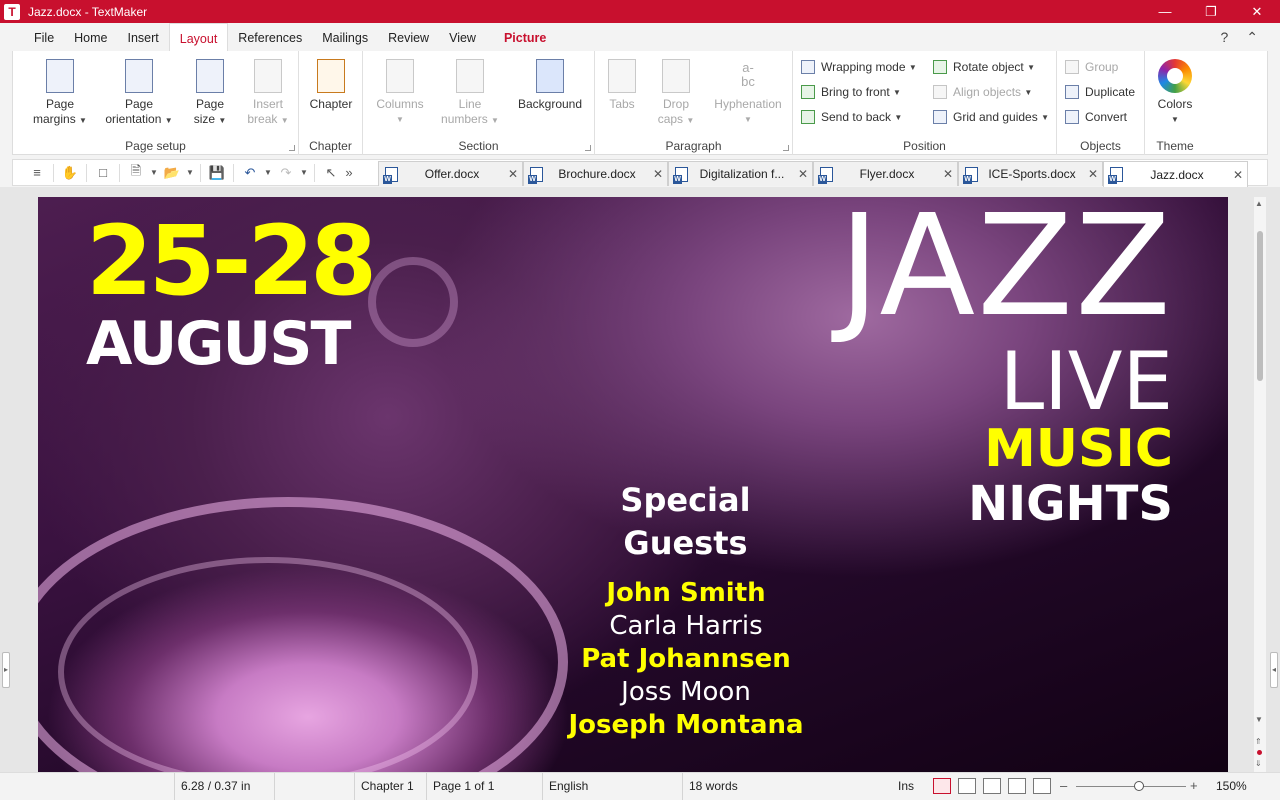 This screenshot has height=800, width=1280. I want to click on next-page-icon: ⇓, so click(1258, 763).